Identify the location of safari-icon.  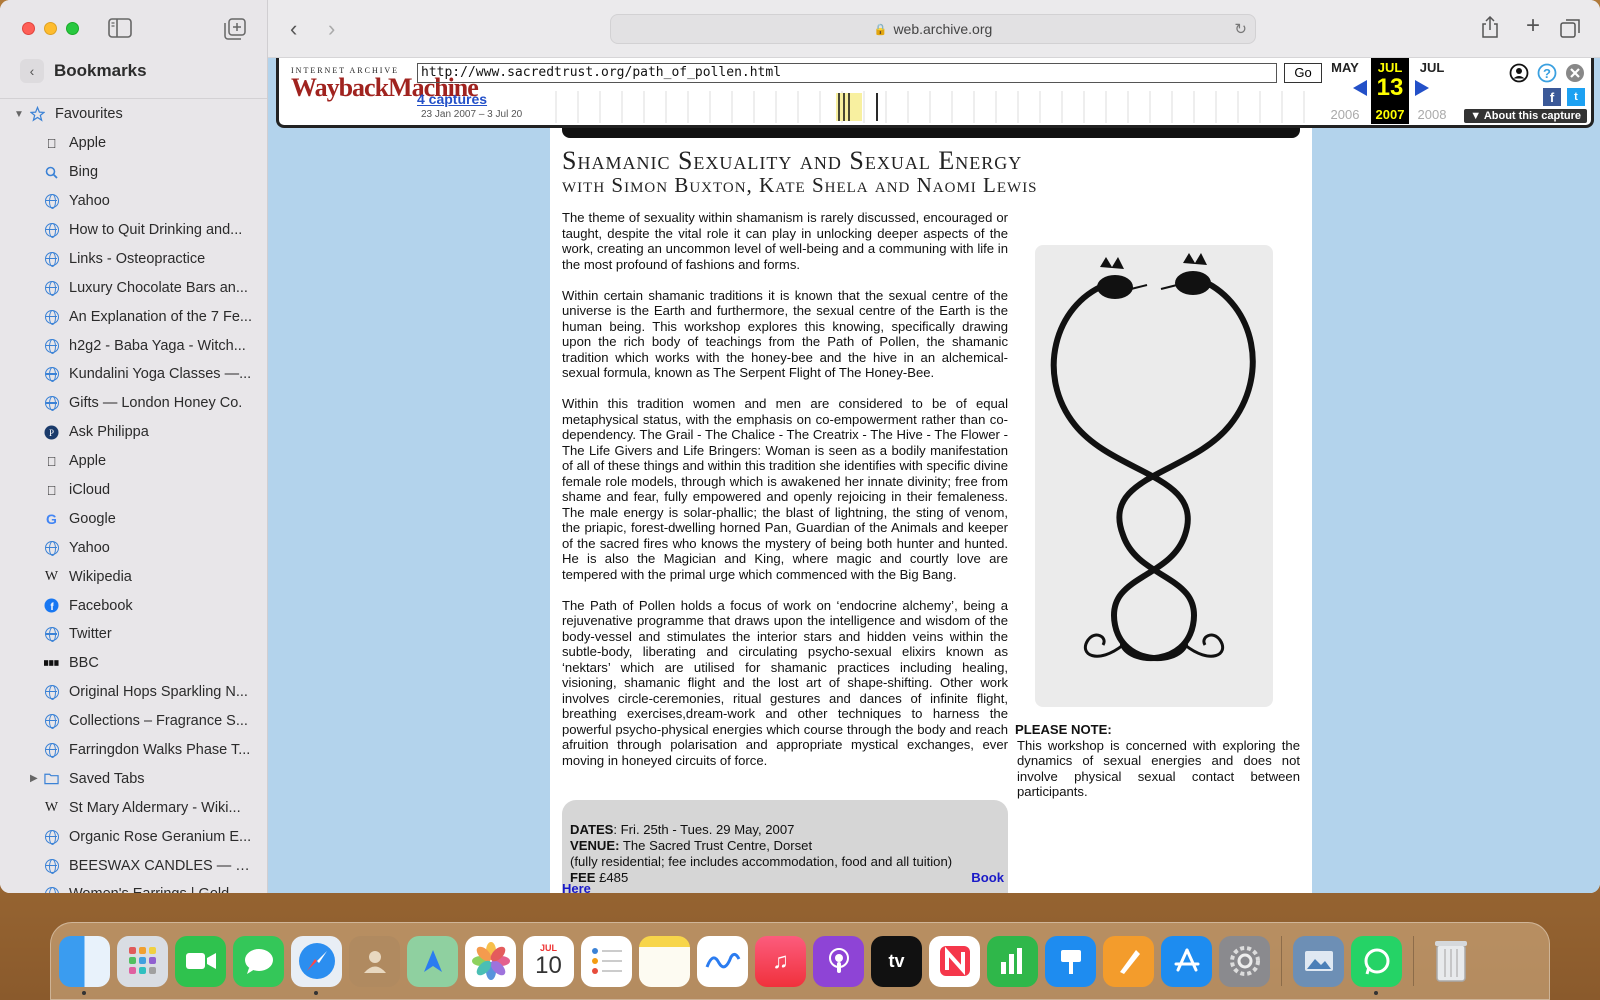
(316, 965).